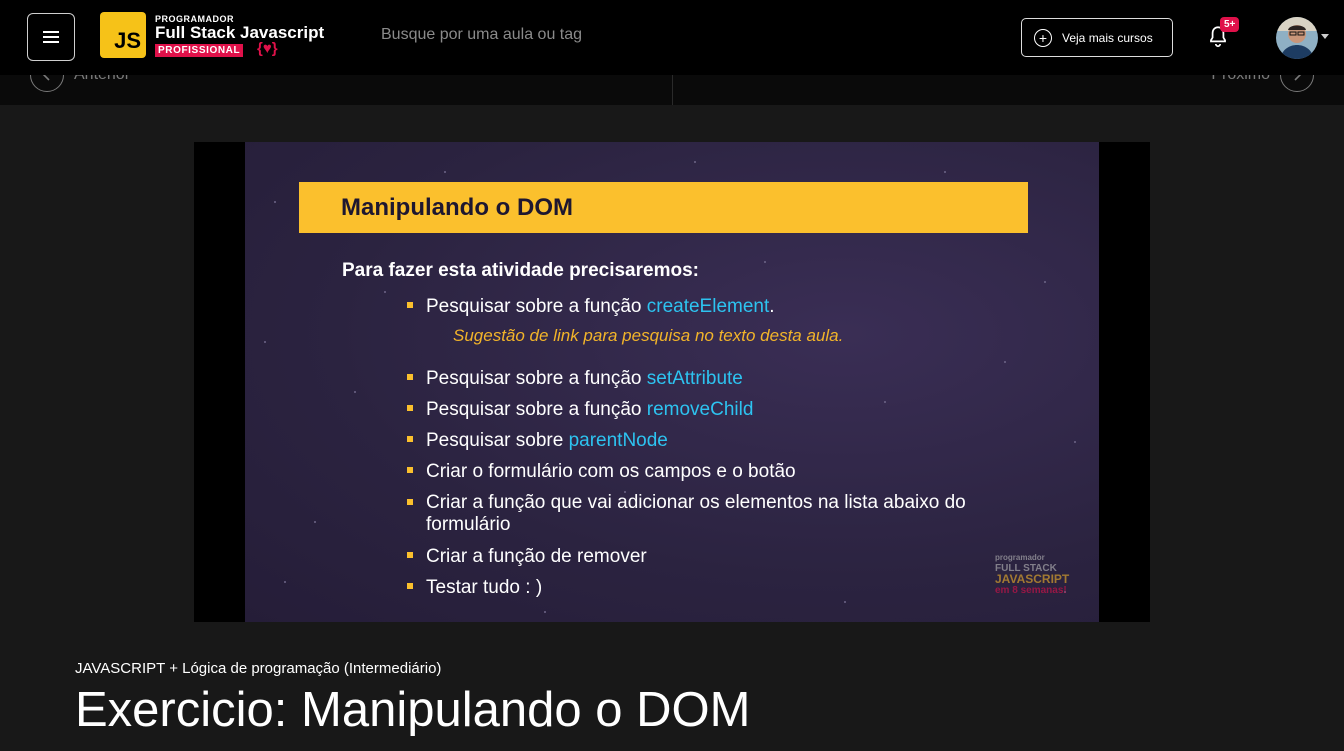  I want to click on avatar-image, so click(1297, 38).